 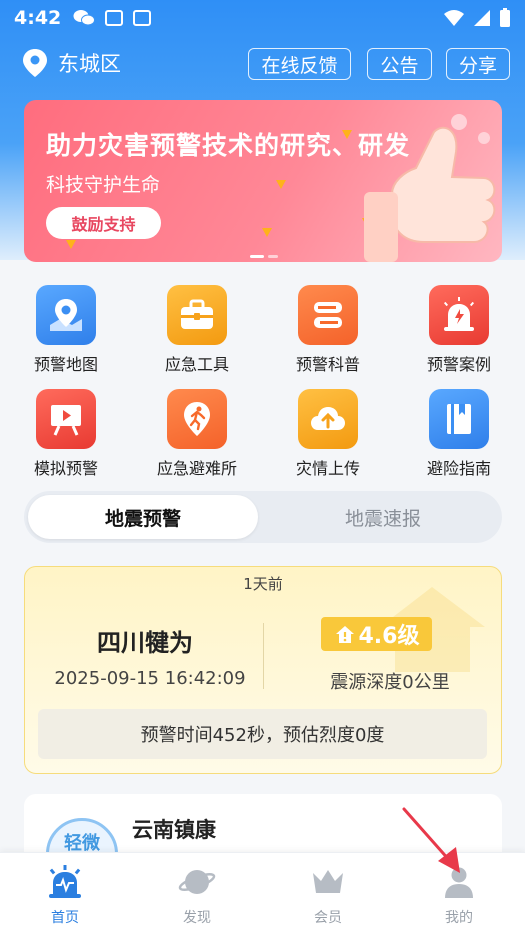 I want to click on grid-item-shelter: 应急避难所, so click(x=197, y=434).